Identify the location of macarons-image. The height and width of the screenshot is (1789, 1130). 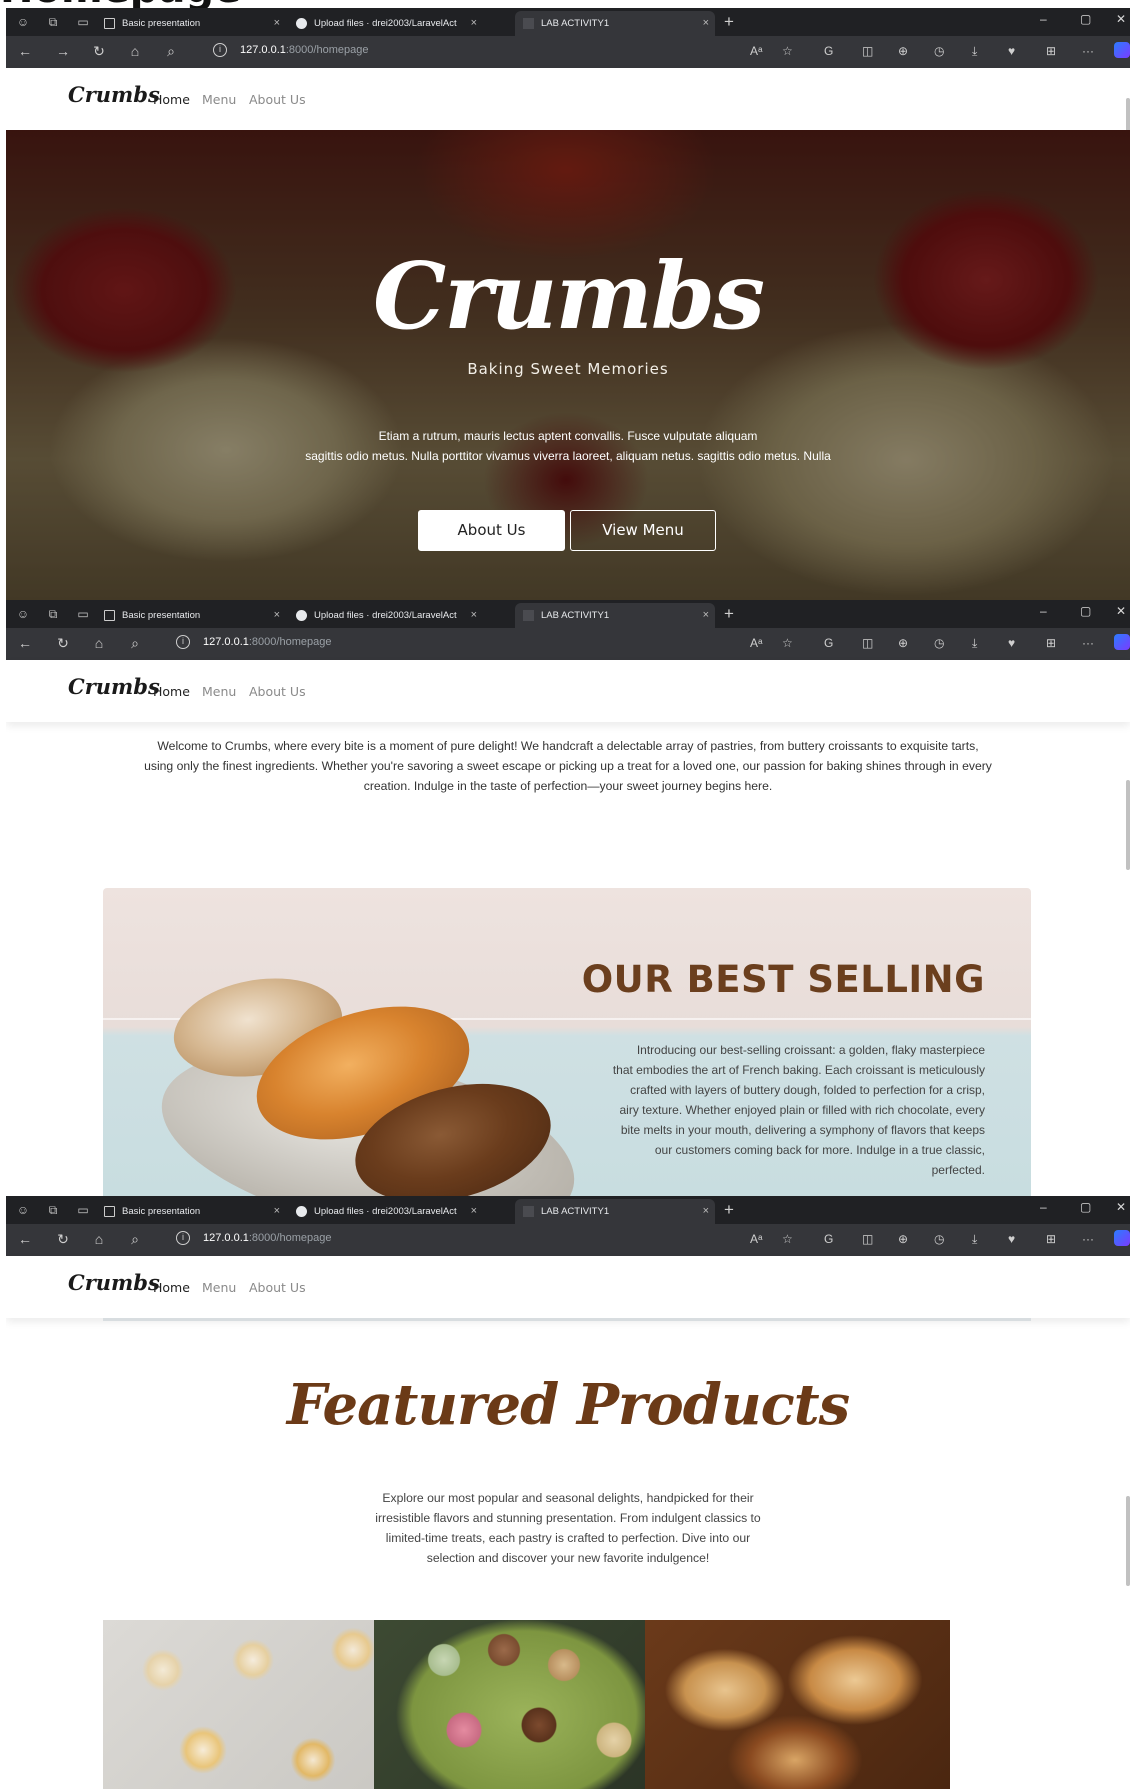
(526, 1704).